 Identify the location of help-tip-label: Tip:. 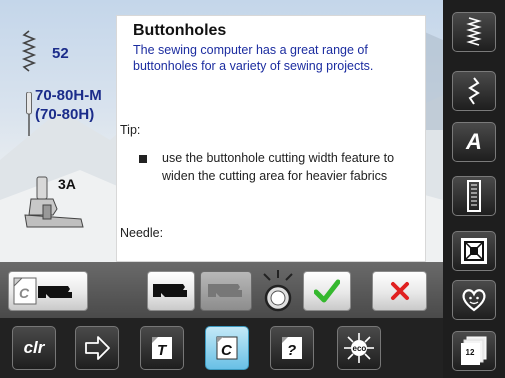
(130, 130).